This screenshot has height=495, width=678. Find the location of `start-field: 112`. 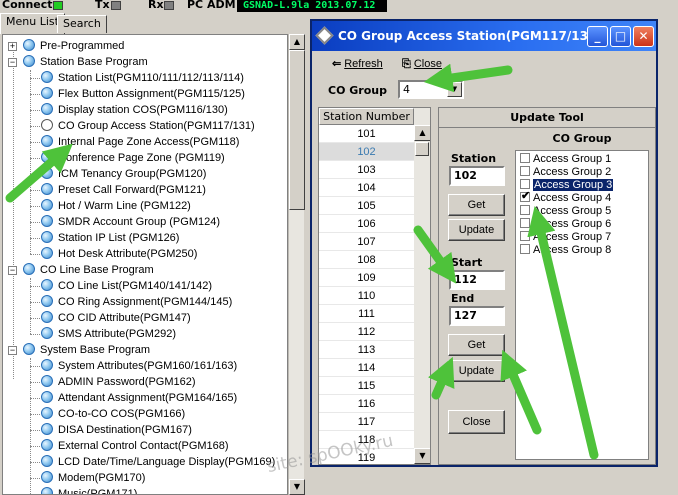

start-field: 112 is located at coordinates (477, 280).